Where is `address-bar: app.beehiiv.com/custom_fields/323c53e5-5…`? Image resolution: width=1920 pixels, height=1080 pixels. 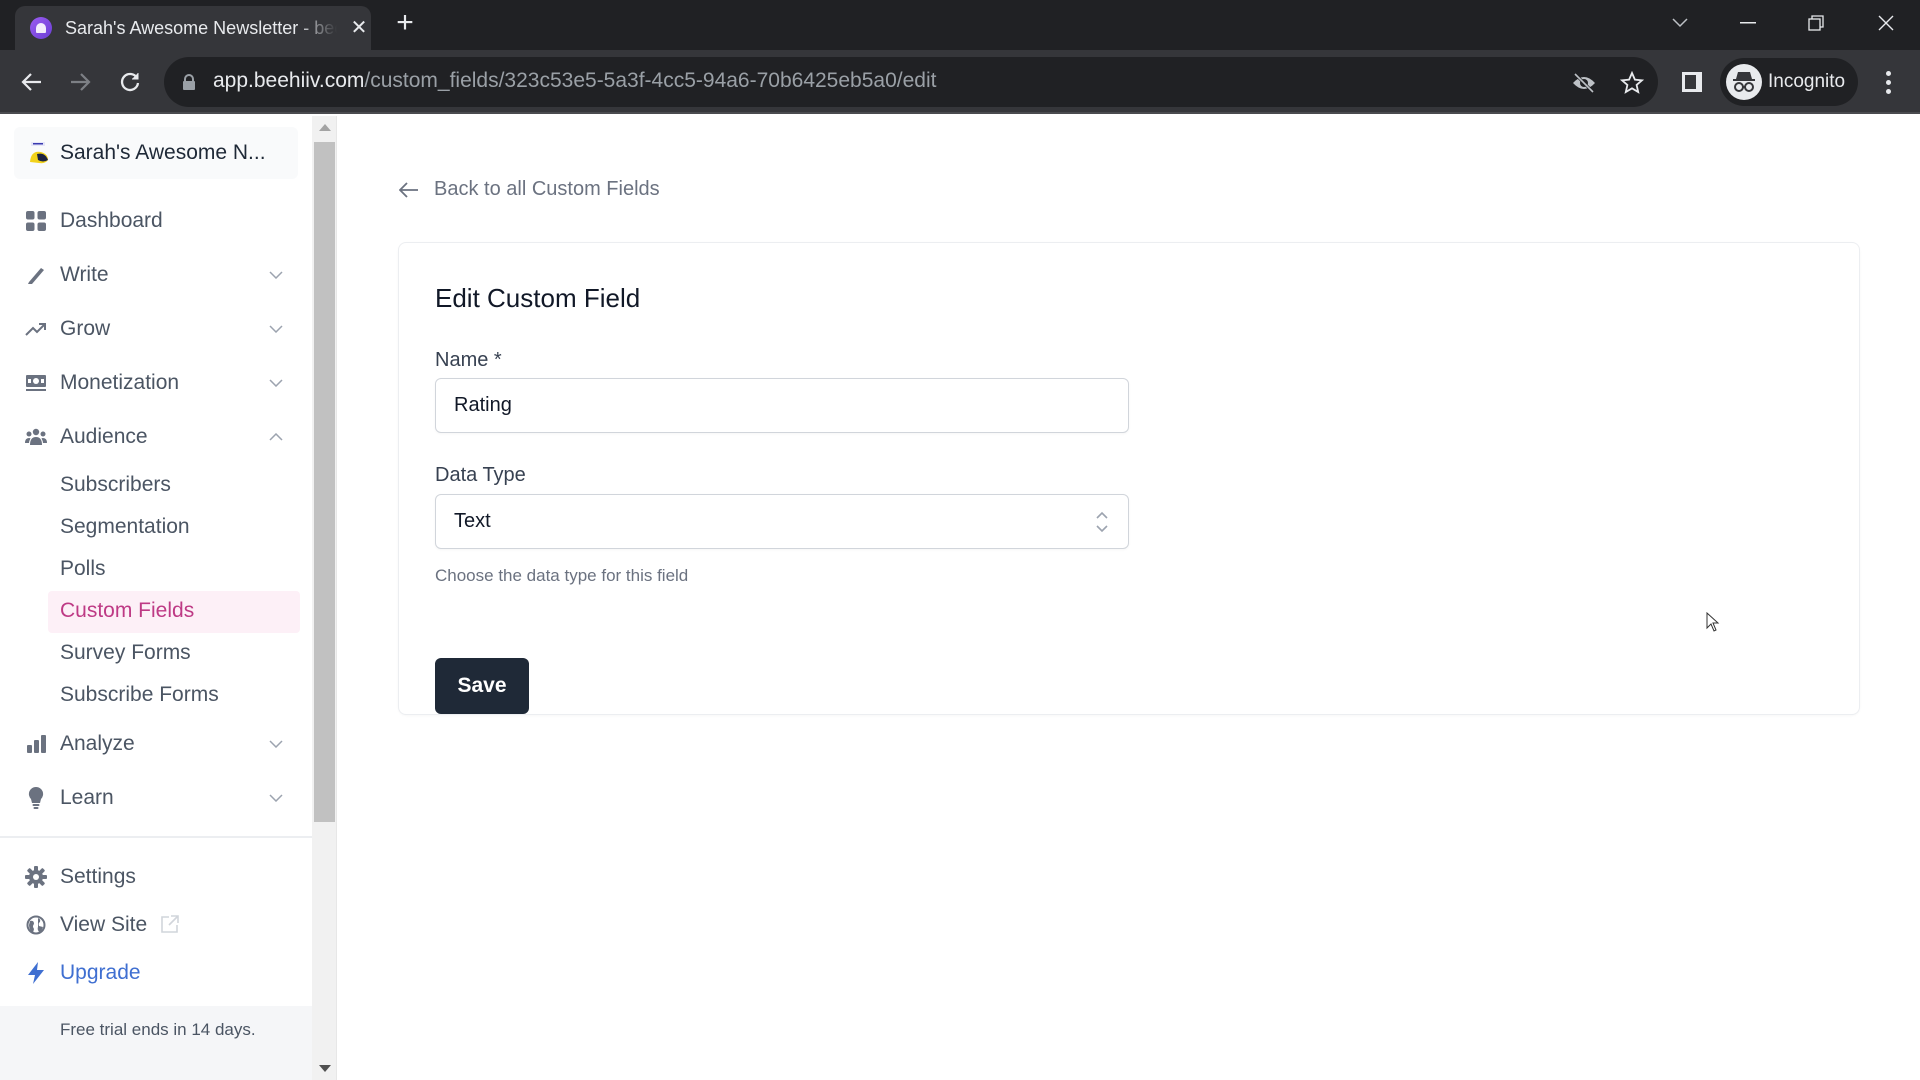
address-bar: app.beehiiv.com/custom_fields/323c53e5-5… is located at coordinates (911, 82).